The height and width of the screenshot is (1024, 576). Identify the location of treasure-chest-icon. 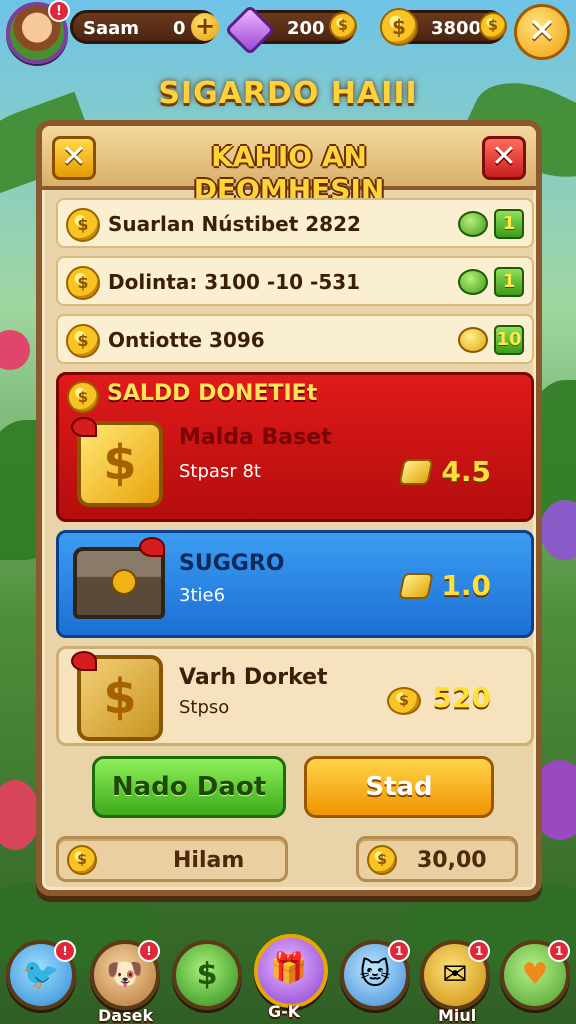
(119, 583).